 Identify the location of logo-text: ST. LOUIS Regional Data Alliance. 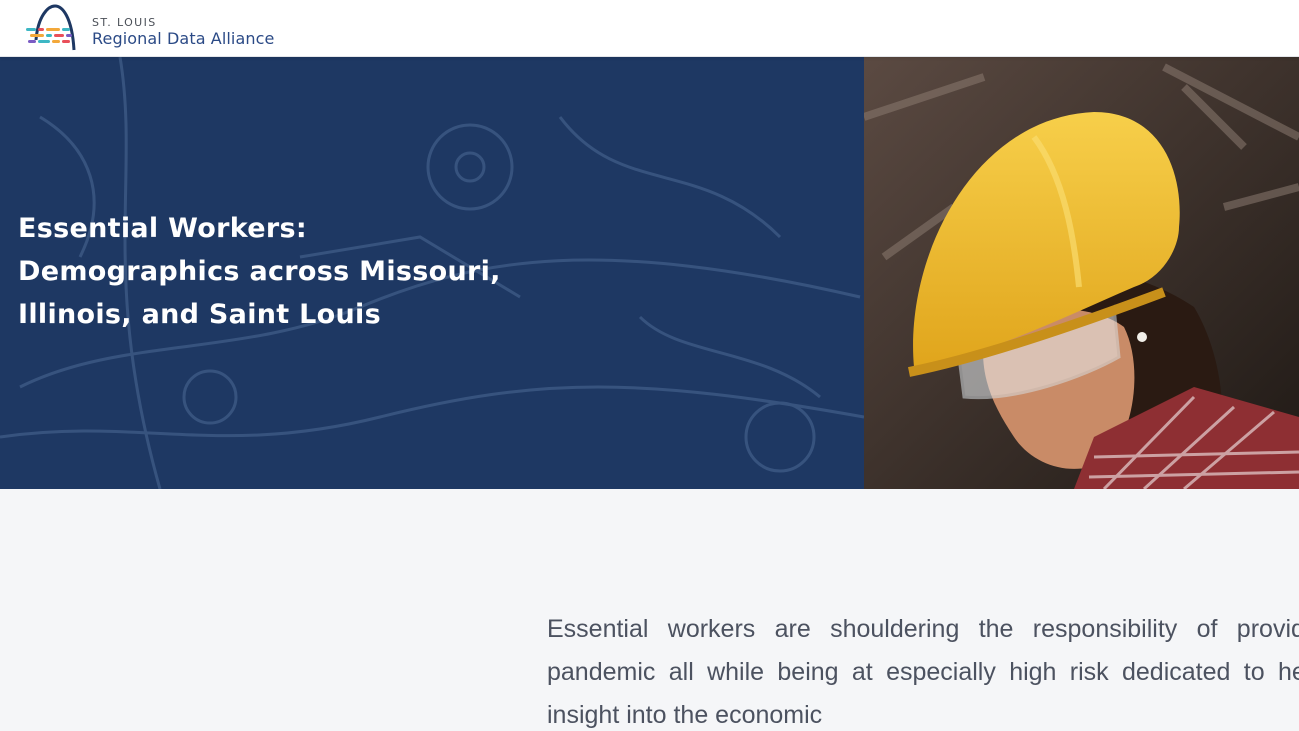
(183, 33).